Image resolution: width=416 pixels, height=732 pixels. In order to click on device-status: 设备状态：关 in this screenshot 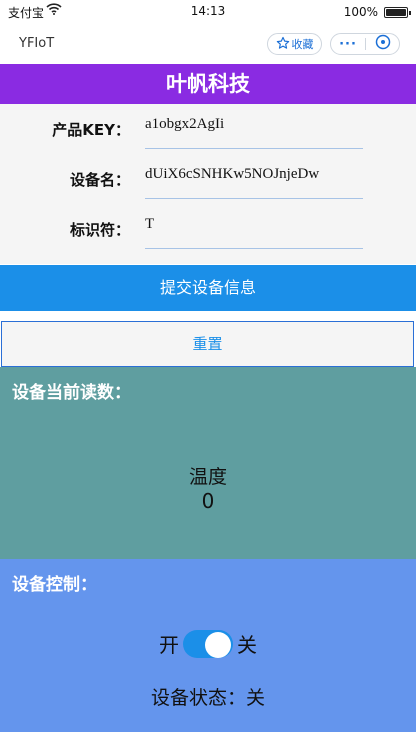, I will do `click(208, 696)`.